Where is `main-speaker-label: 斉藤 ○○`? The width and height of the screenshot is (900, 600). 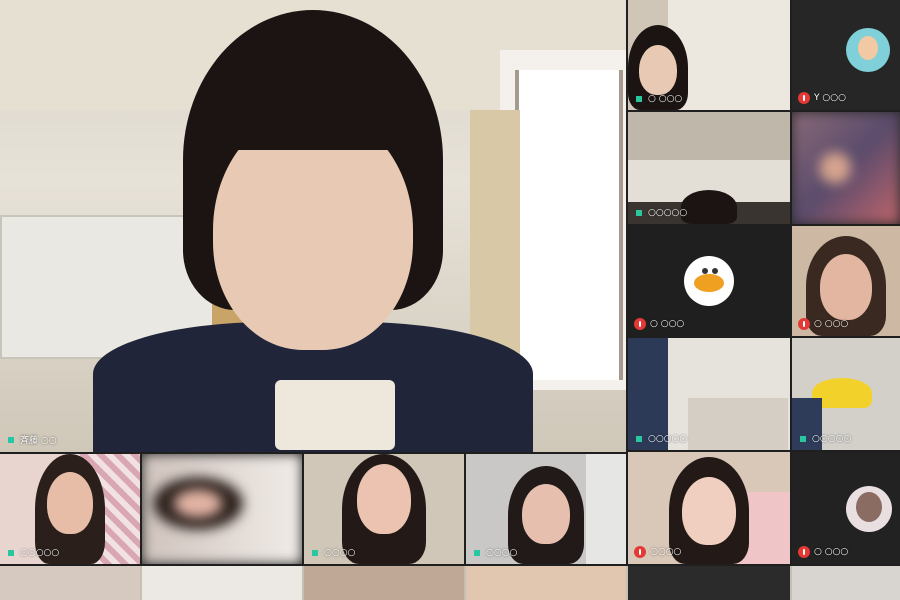 main-speaker-label: 斉藤 ○○ is located at coordinates (31, 439).